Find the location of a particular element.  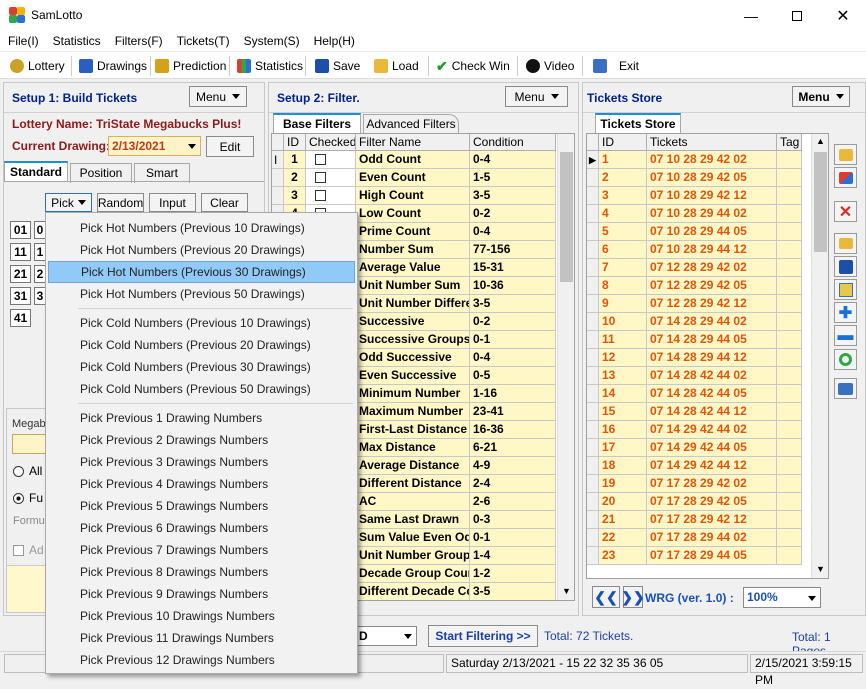

filter-combo: D is located at coordinates (386, 636).